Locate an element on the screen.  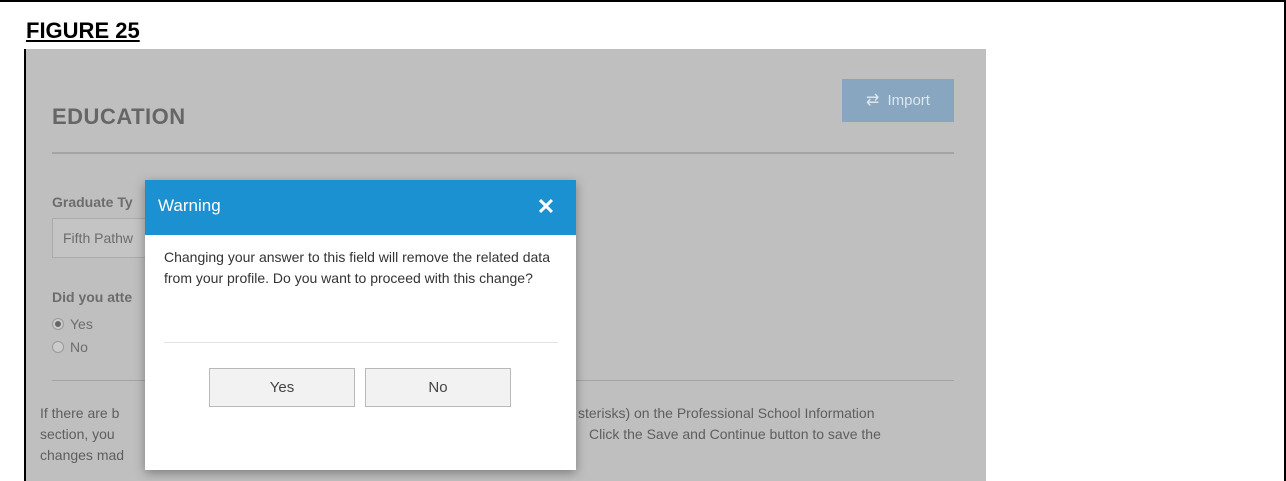
attend-question-label: Did you atte is located at coordinates (92, 297).